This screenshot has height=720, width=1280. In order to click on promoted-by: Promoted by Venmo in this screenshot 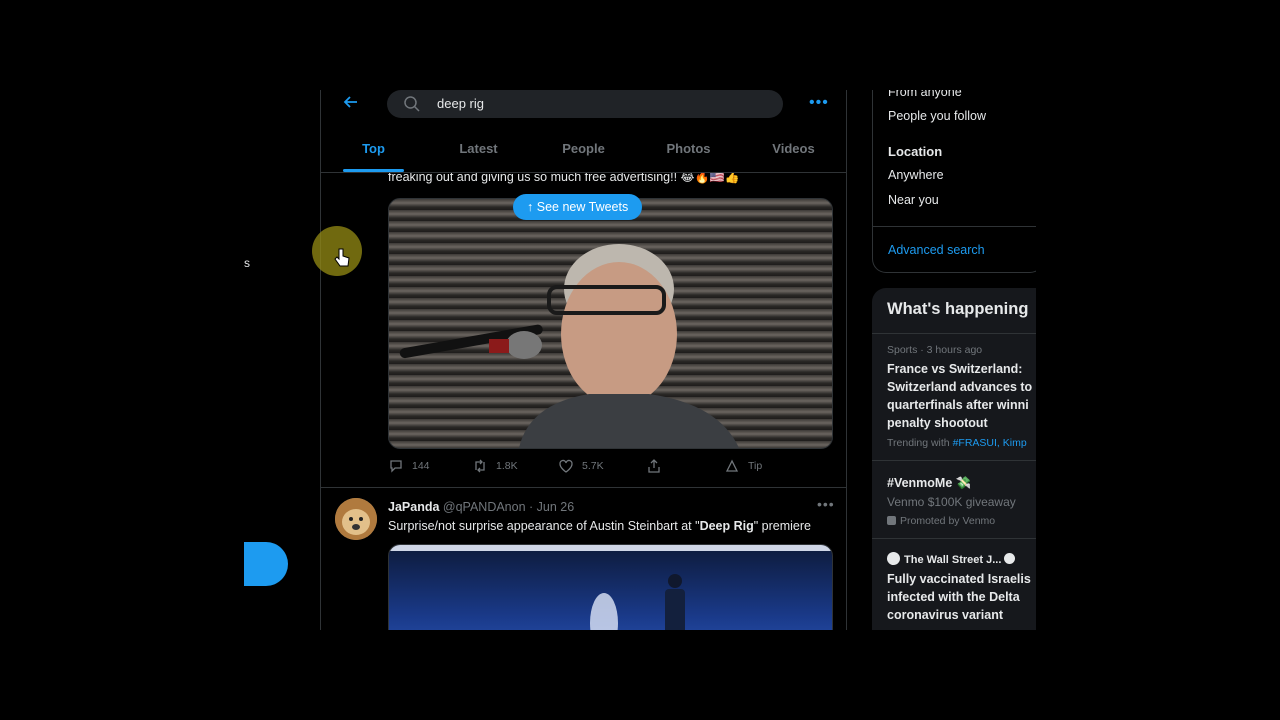, I will do `click(941, 521)`.